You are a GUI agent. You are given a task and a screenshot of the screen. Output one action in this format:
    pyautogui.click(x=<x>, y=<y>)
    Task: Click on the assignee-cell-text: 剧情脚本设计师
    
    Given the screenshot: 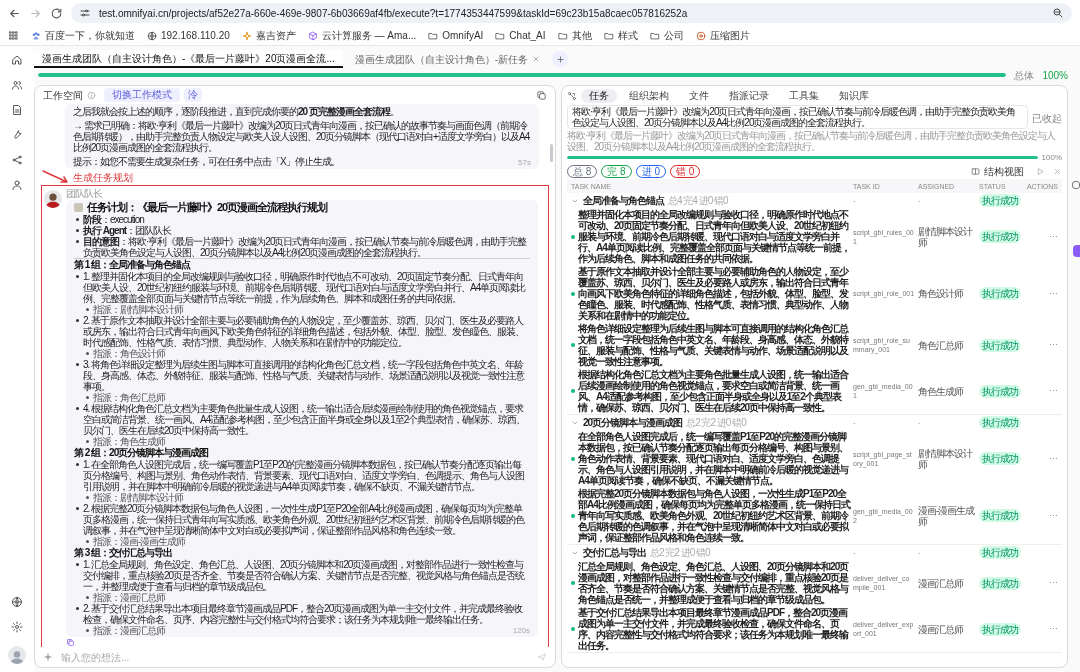 What is the action you would take?
    pyautogui.click(x=946, y=458)
    